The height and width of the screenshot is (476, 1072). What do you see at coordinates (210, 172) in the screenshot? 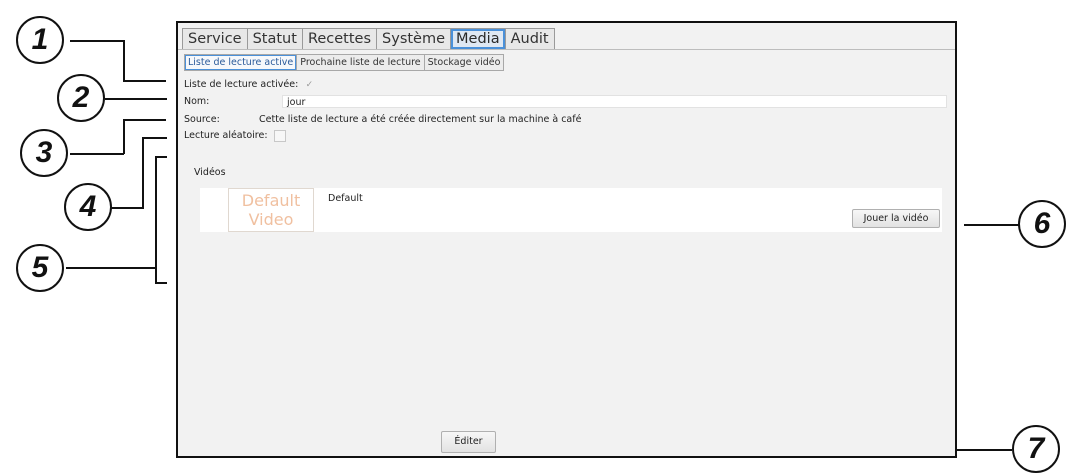
I see `videos-section-label: Vidéos` at bounding box center [210, 172].